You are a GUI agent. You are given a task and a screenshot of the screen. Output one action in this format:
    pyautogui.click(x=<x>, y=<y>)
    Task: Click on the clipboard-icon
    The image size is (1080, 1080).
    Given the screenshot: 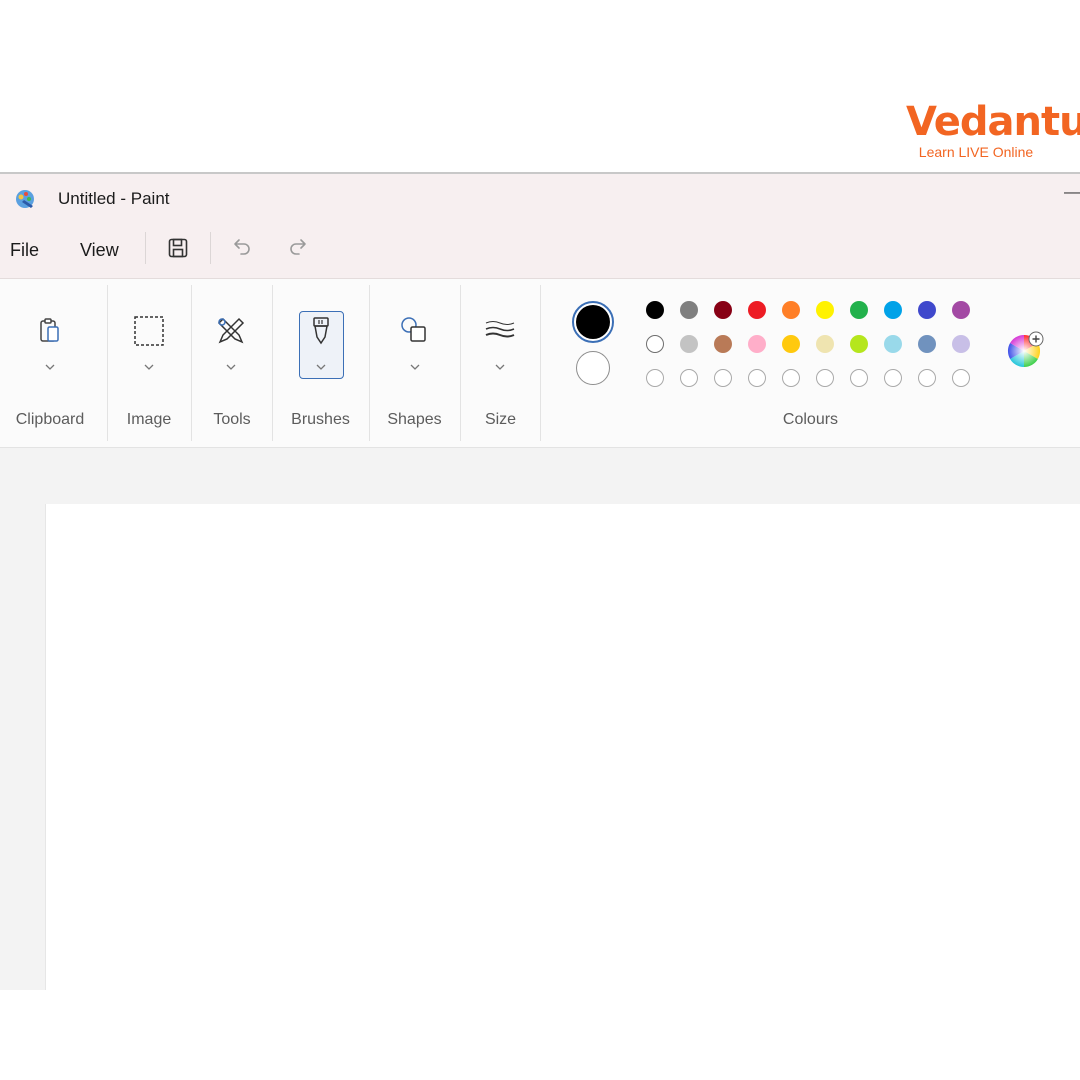 What is the action you would take?
    pyautogui.click(x=50, y=331)
    